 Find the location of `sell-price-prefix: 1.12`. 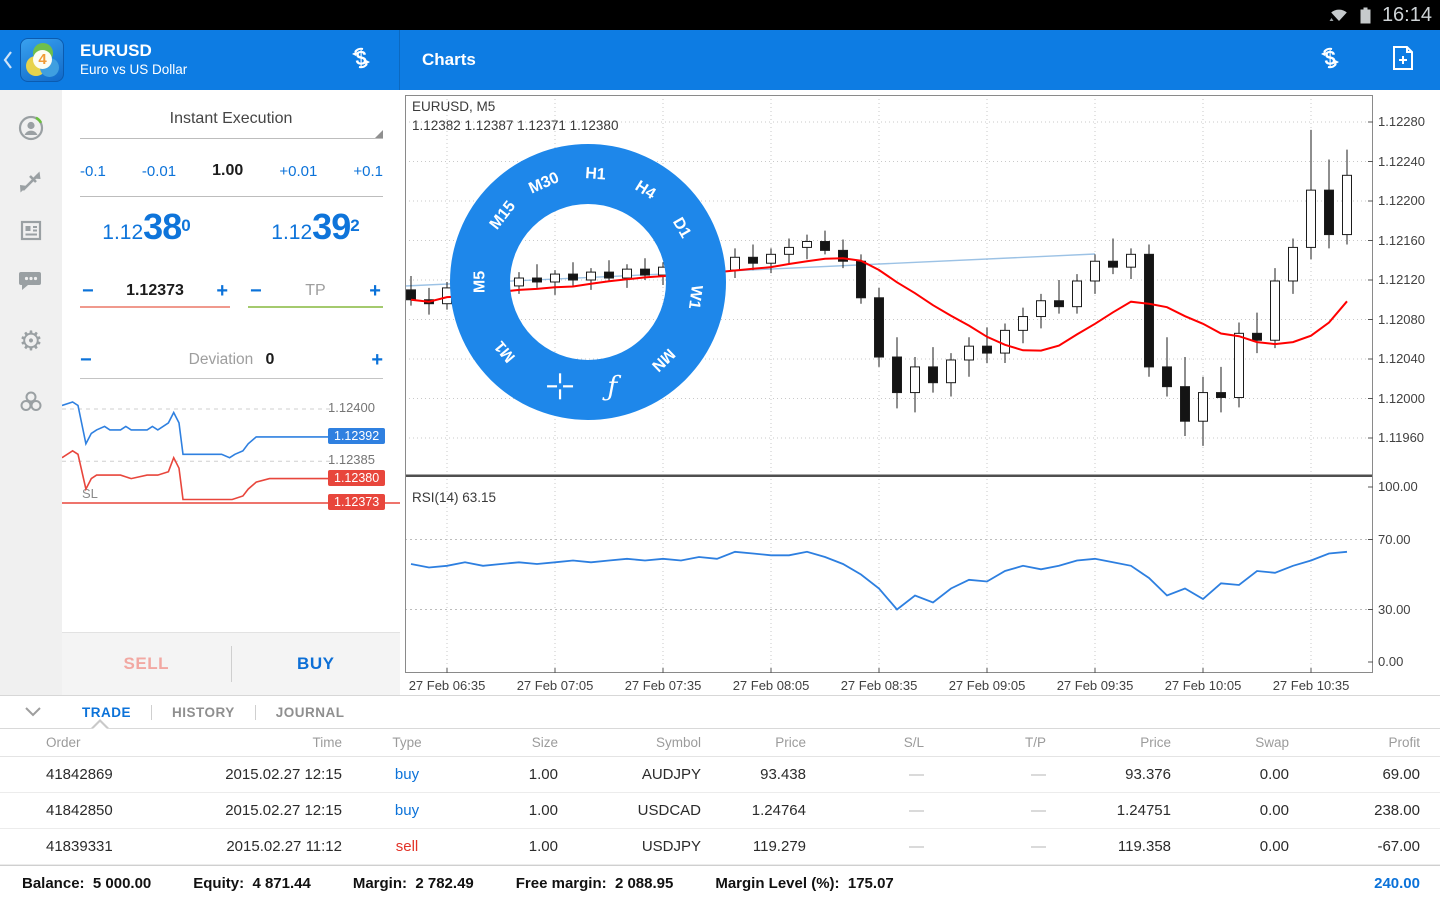

sell-price-prefix: 1.12 is located at coordinates (123, 232).